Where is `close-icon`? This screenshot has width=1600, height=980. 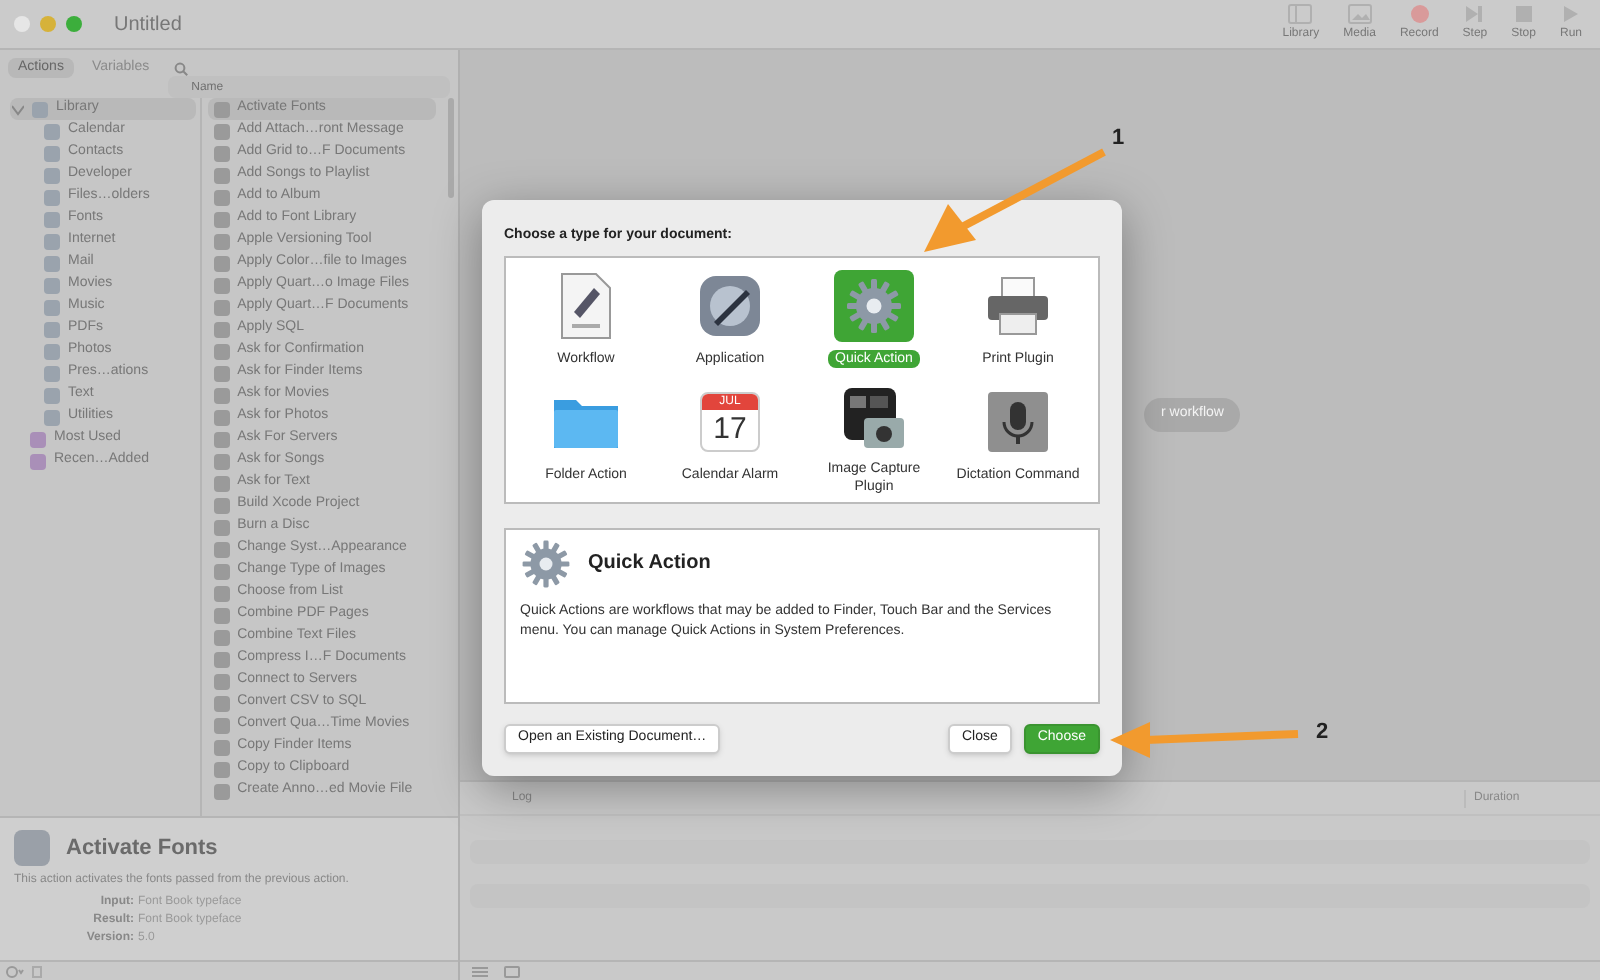 close-icon is located at coordinates (22, 24).